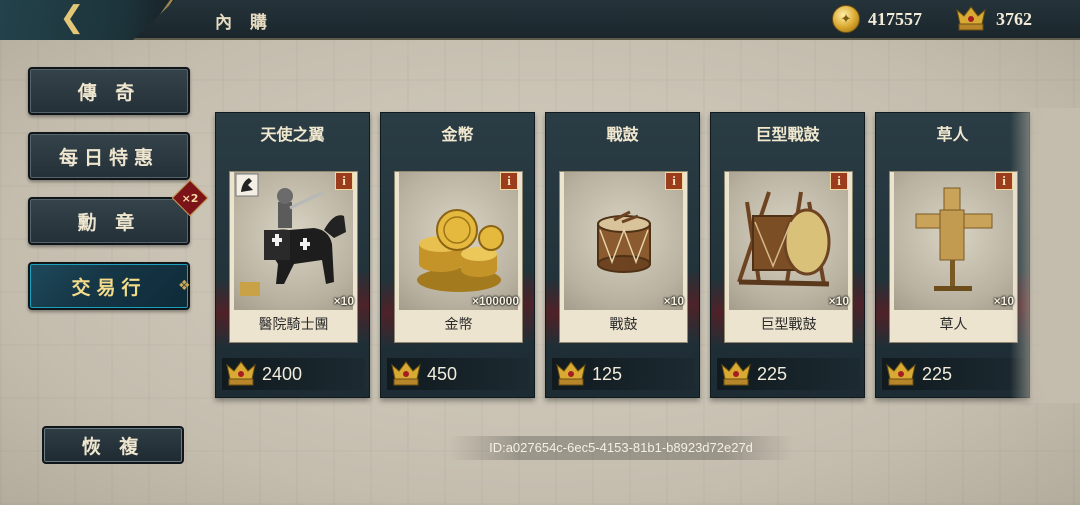 The width and height of the screenshot is (1080, 505). I want to click on sidebar-item-medals: 勳 章, so click(109, 221).